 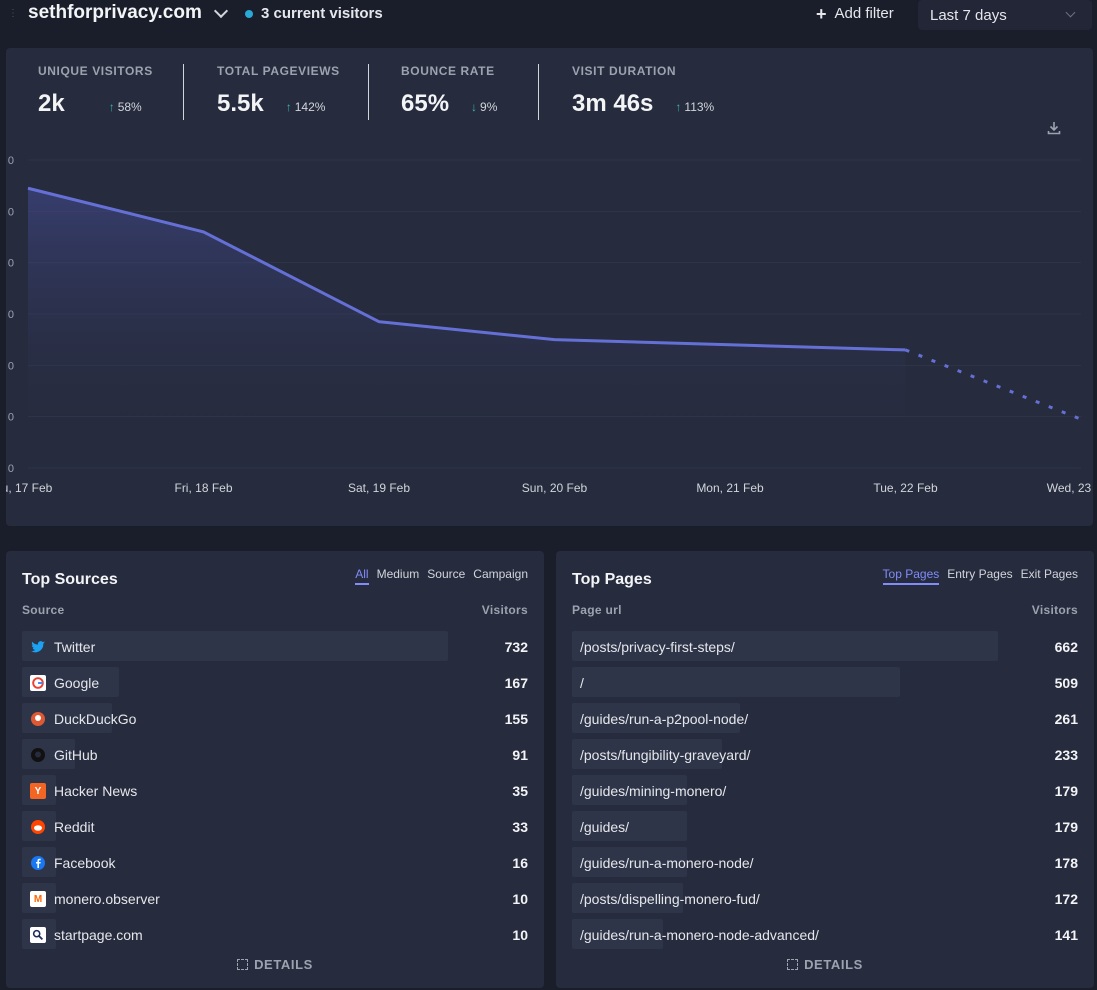 What do you see at coordinates (275, 721) in the screenshot?
I see `list-item: DuckDuckGo 155` at bounding box center [275, 721].